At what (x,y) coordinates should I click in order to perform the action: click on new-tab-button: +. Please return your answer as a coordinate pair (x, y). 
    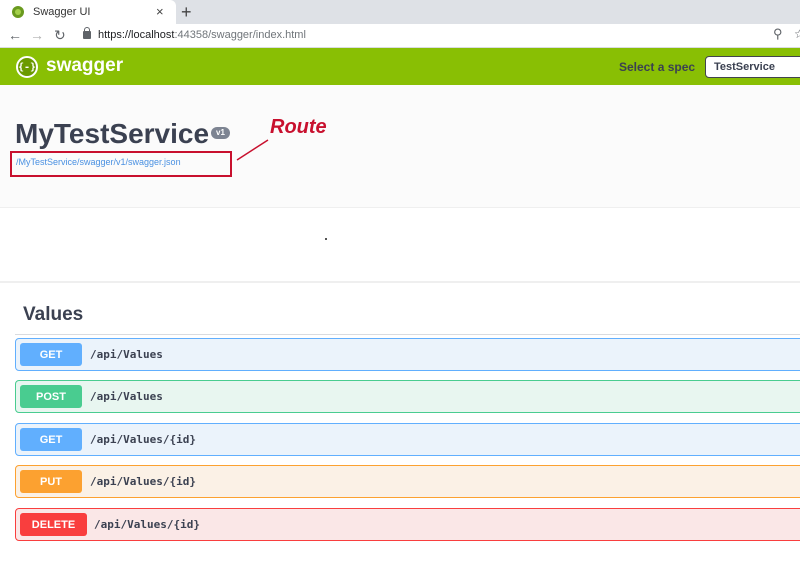
    Looking at the image, I should click on (186, 12).